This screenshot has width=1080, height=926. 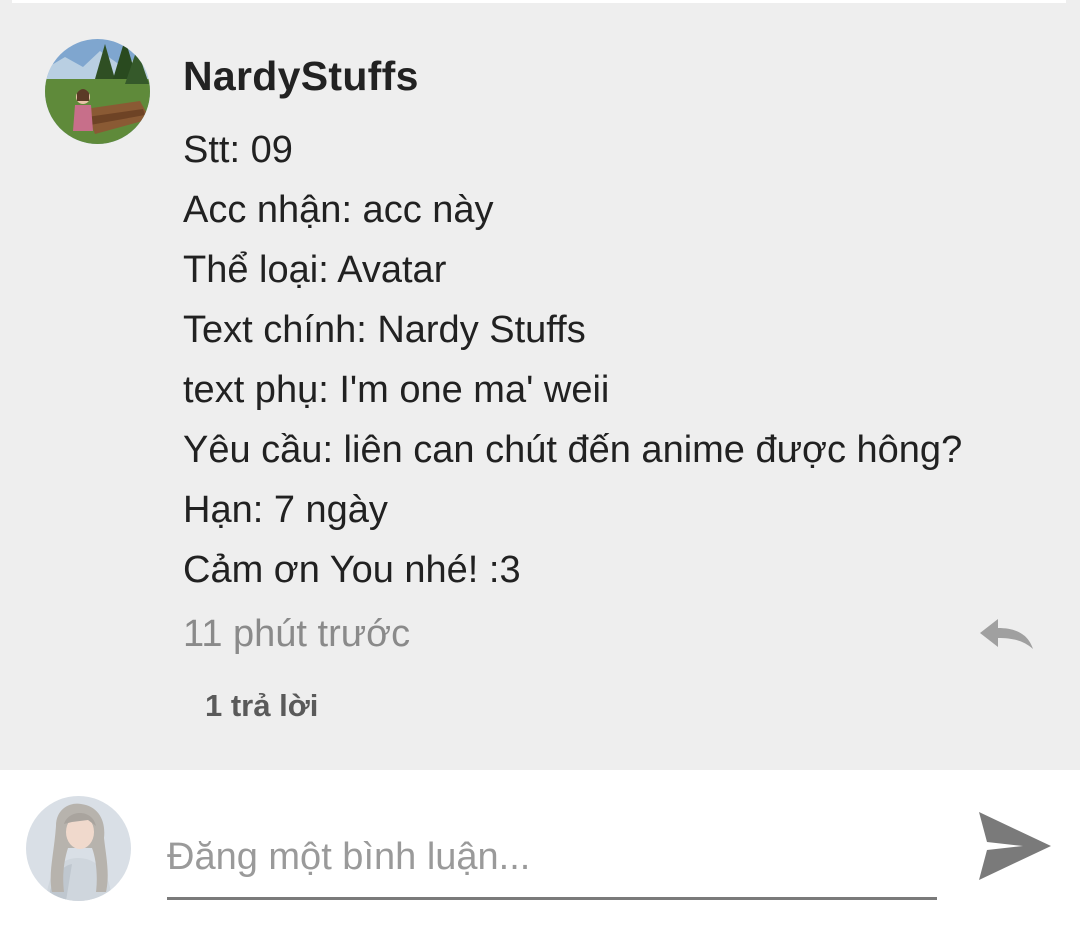 I want to click on user-photo-avatar-icon, so click(x=78, y=848).